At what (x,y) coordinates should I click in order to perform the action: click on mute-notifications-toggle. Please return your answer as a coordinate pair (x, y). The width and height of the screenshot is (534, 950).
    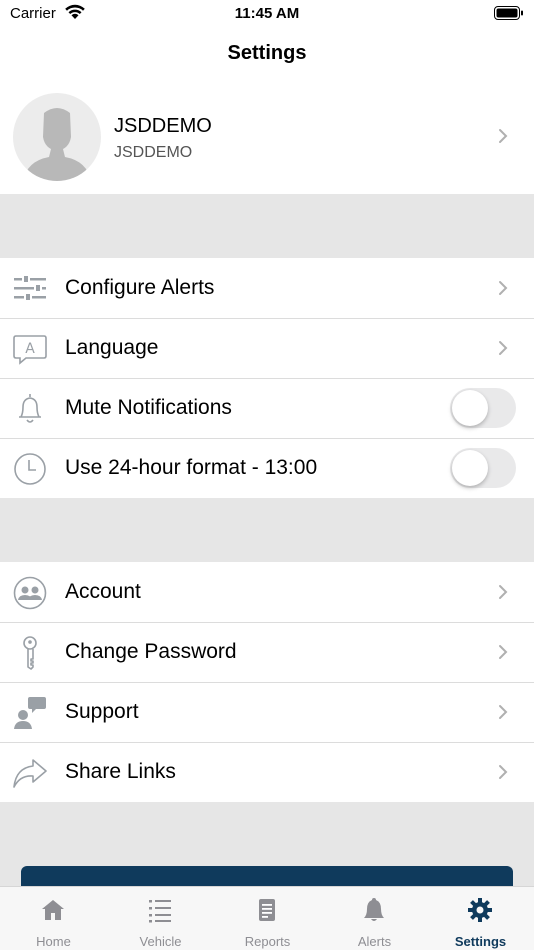
    Looking at the image, I should click on (483, 408).